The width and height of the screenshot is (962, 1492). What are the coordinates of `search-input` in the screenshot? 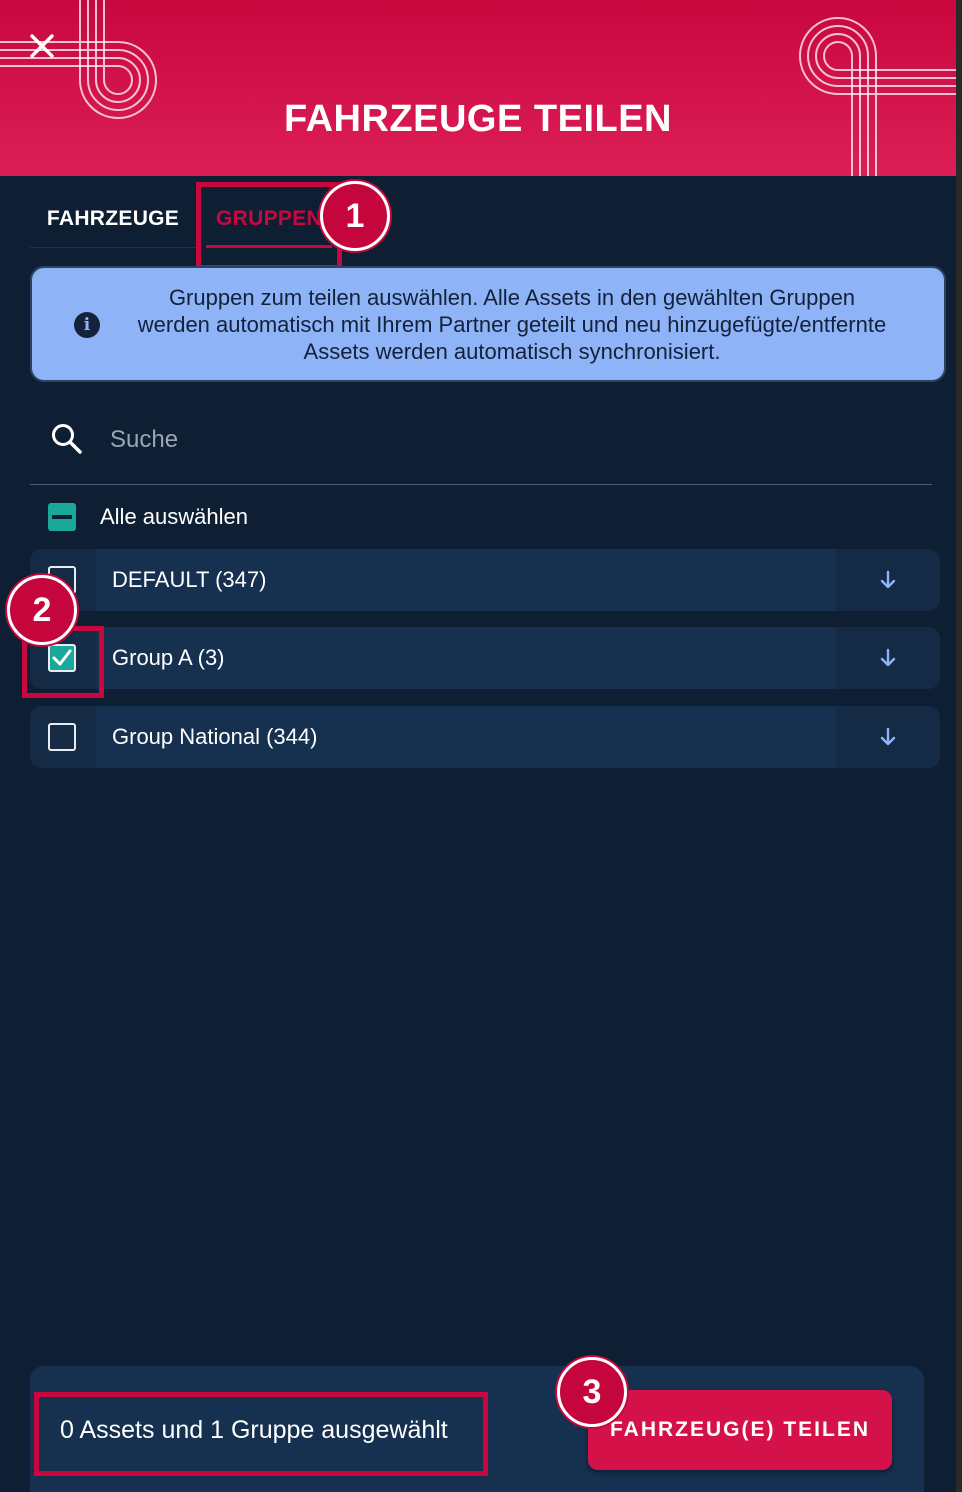 It's located at (510, 440).